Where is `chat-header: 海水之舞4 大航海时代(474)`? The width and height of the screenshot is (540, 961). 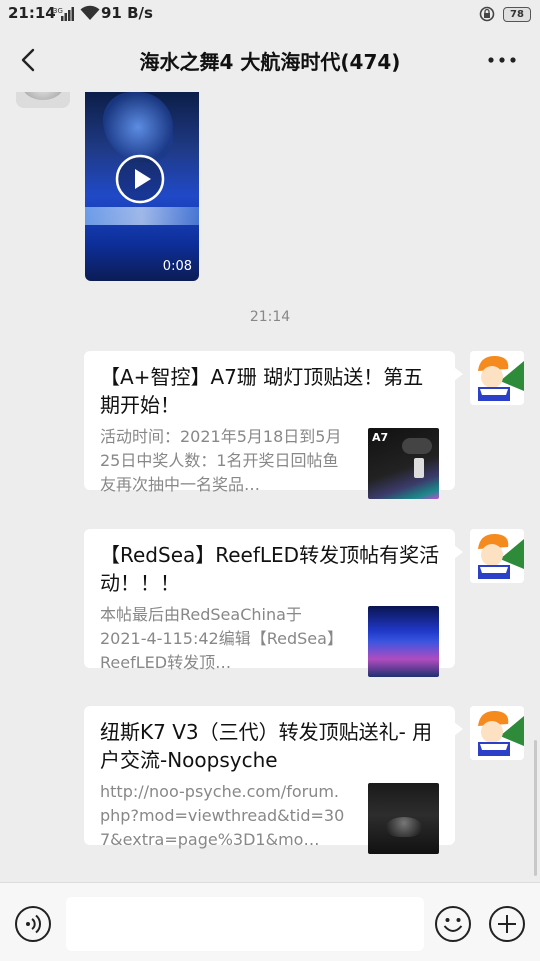 chat-header: 海水之舞4 大航海时代(474) is located at coordinates (270, 60).